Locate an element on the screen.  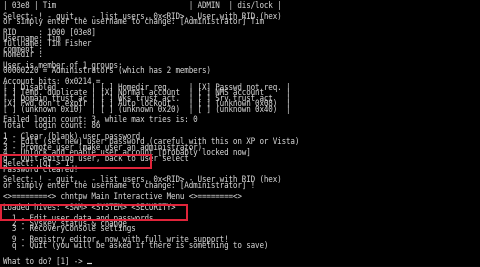
terminal-line: Total login count: 86 is located at coordinates (52, 125).